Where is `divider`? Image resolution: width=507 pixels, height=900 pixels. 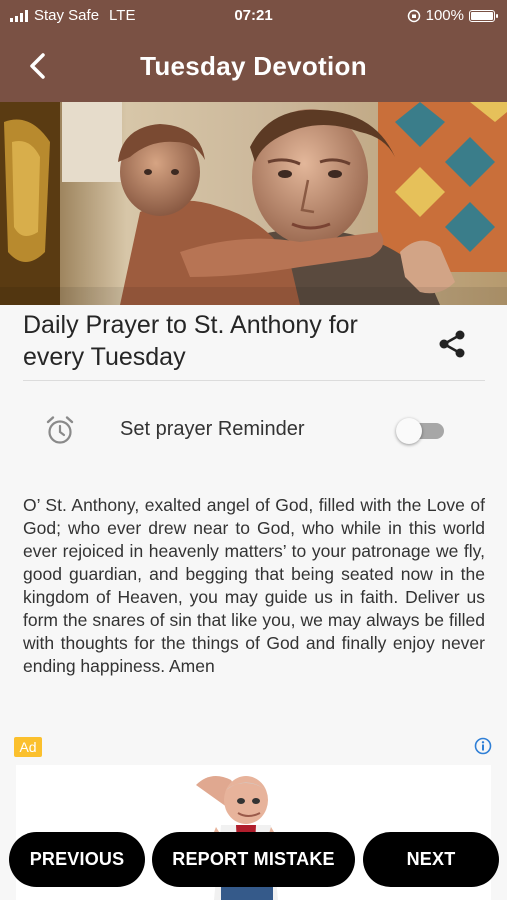
divider is located at coordinates (254, 380).